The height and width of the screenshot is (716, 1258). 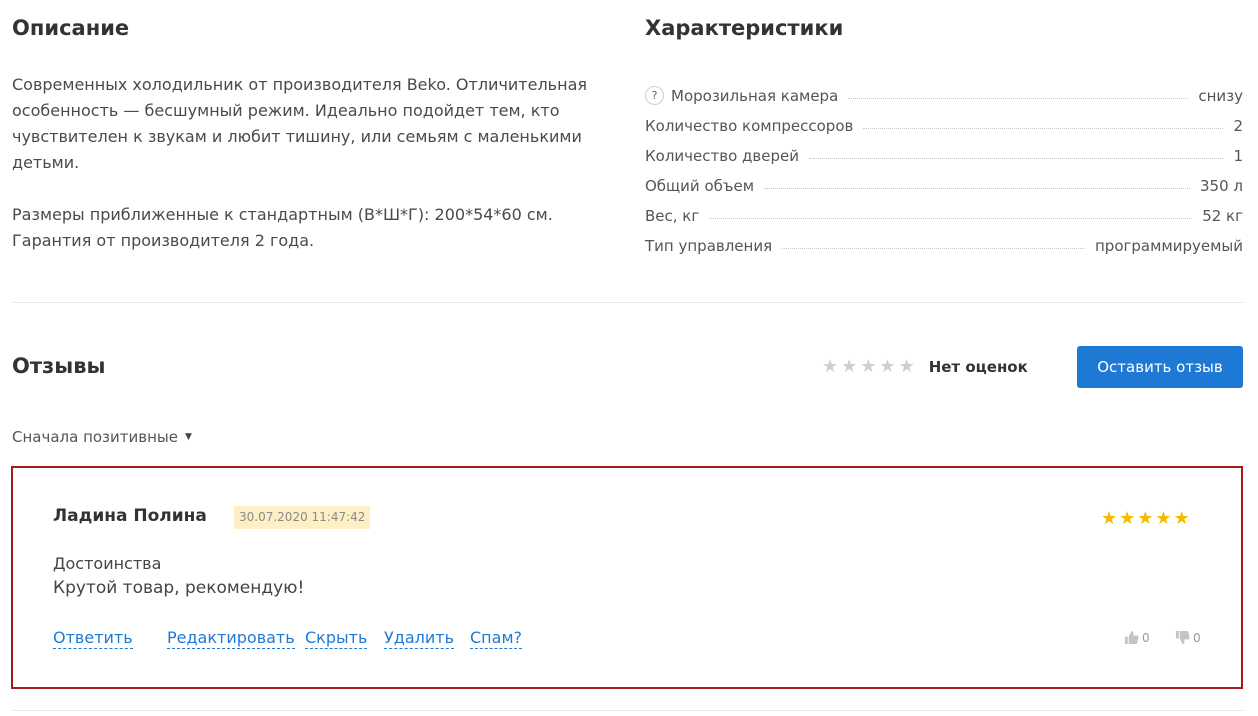 I want to click on characteristic-name: Количество дверей, so click(x=722, y=156).